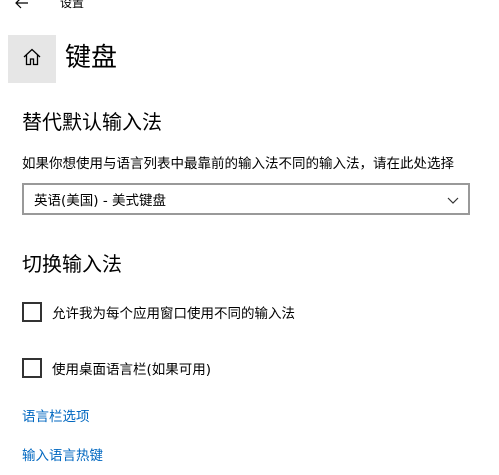  I want to click on back-button, so click(22, 7).